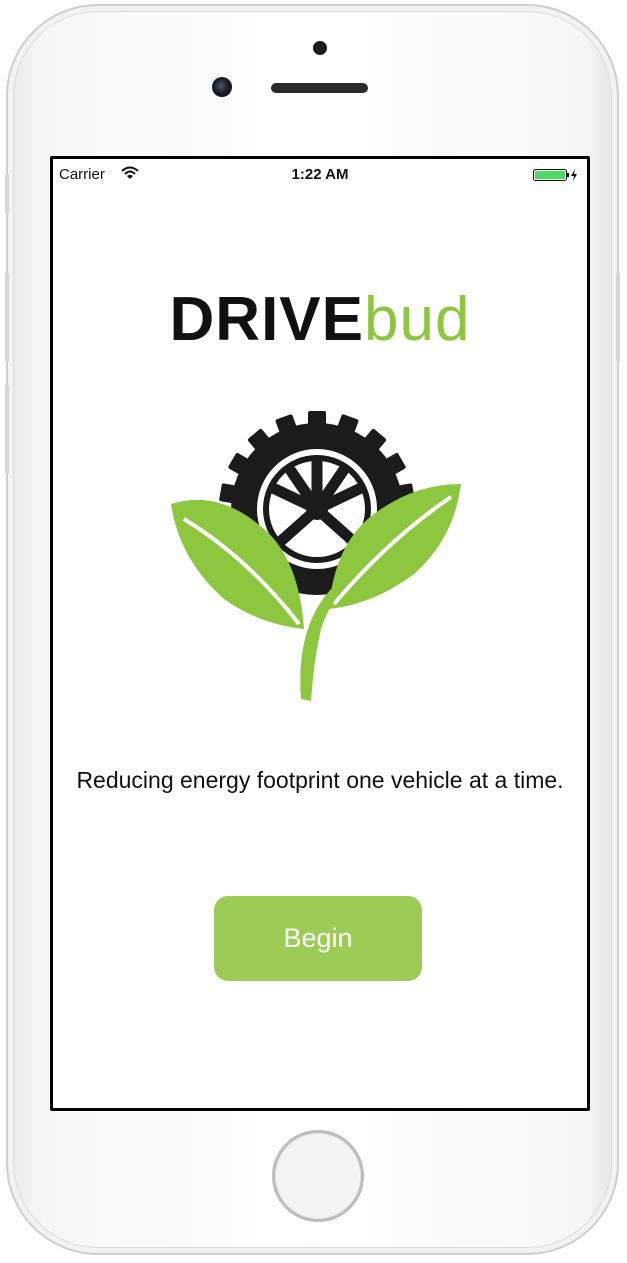  What do you see at coordinates (318, 1176) in the screenshot?
I see `home-button` at bounding box center [318, 1176].